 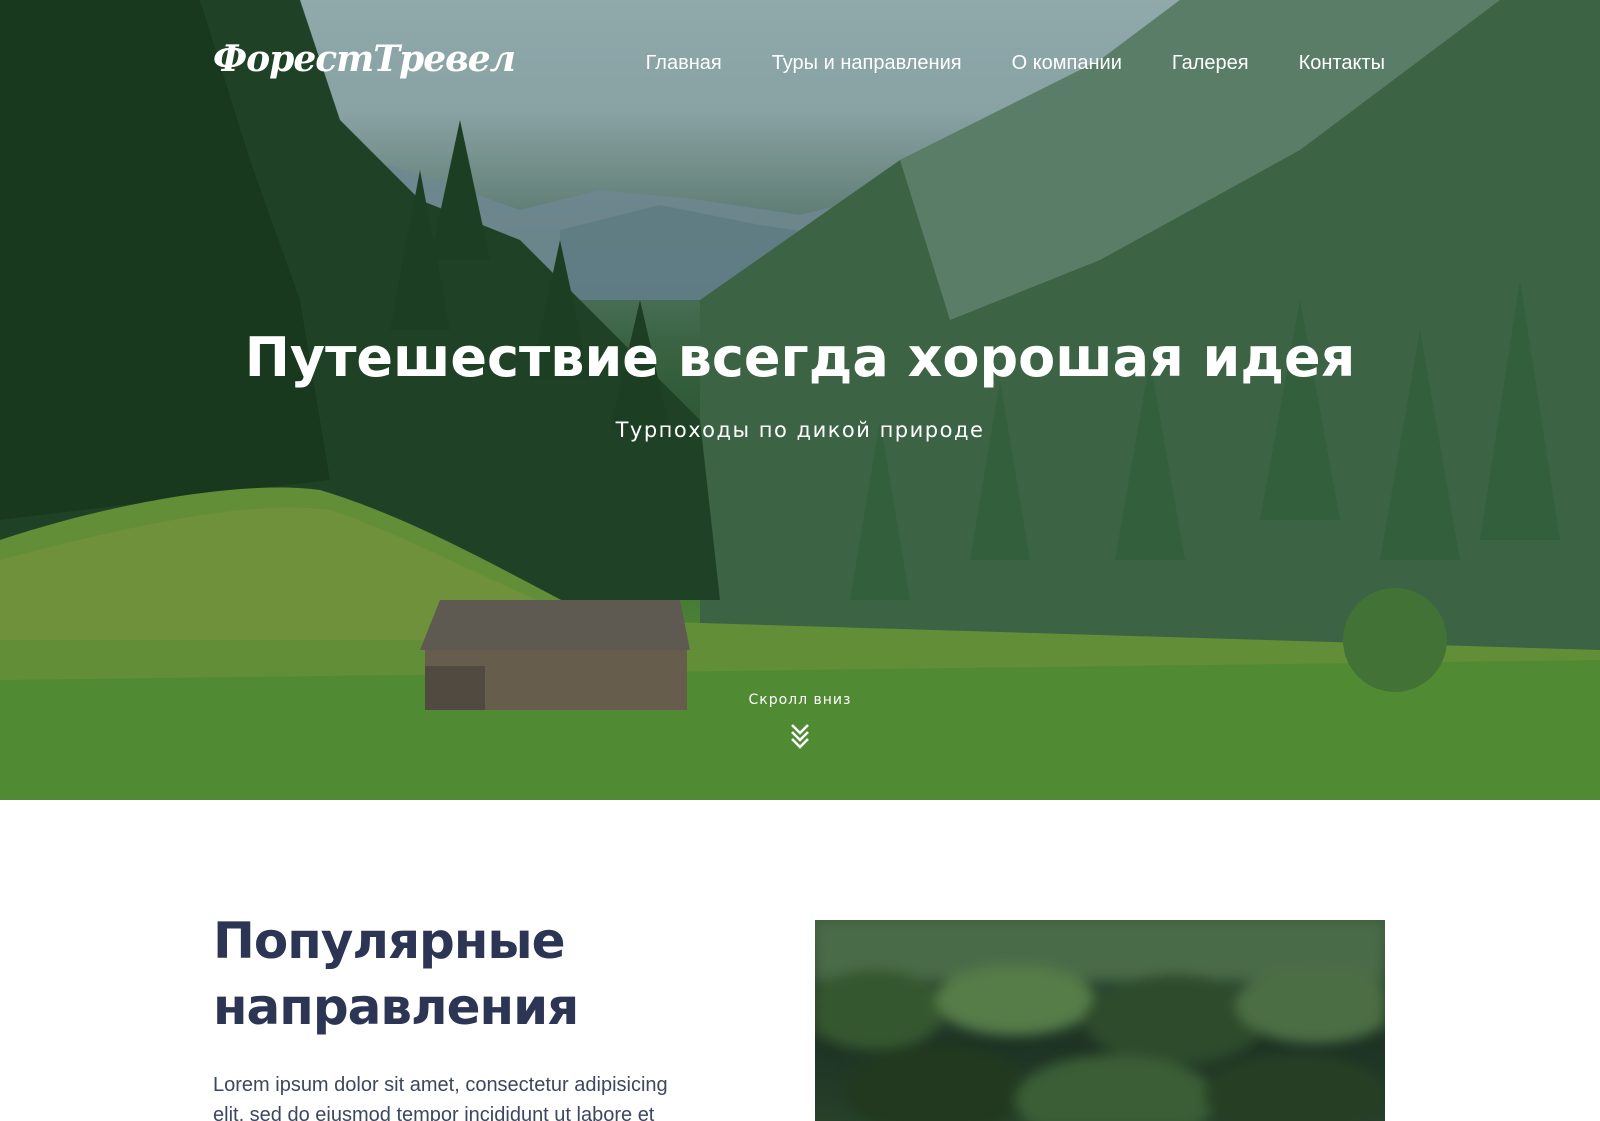 I want to click on forest-image, so click(x=1100, y=1020).